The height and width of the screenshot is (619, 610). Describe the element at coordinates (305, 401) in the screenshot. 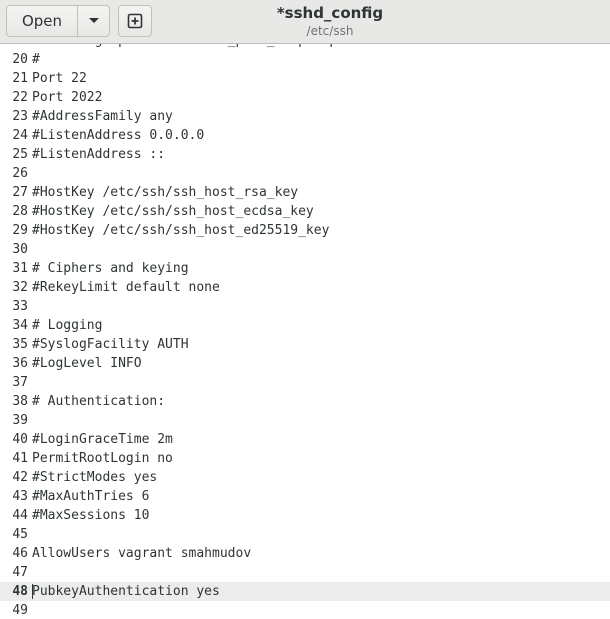

I see `editor-line: 38 # Authentication:` at that location.